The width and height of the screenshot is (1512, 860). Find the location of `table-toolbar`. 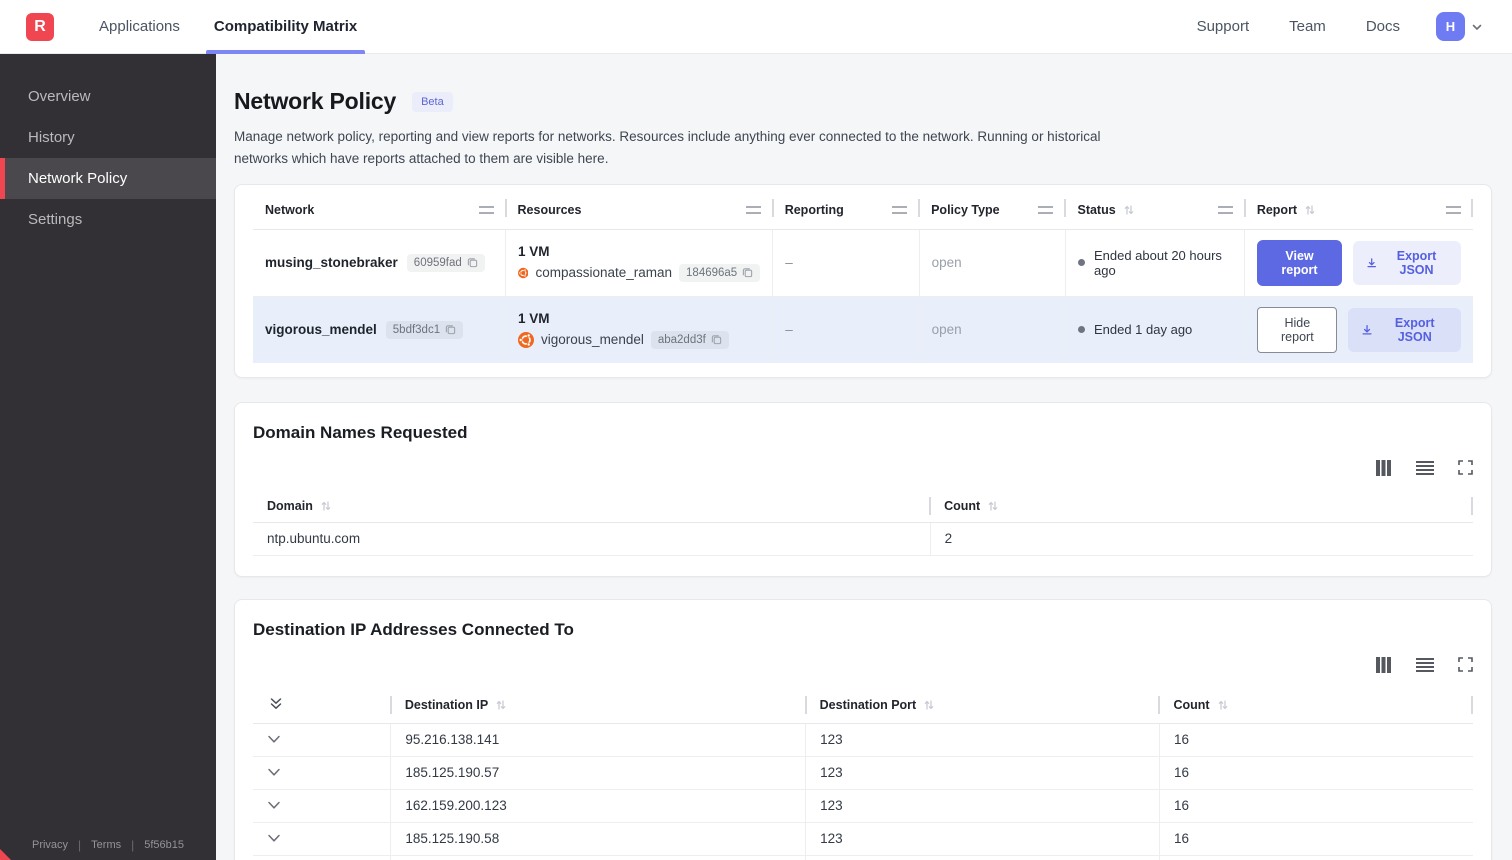

table-toolbar is located at coordinates (863, 468).